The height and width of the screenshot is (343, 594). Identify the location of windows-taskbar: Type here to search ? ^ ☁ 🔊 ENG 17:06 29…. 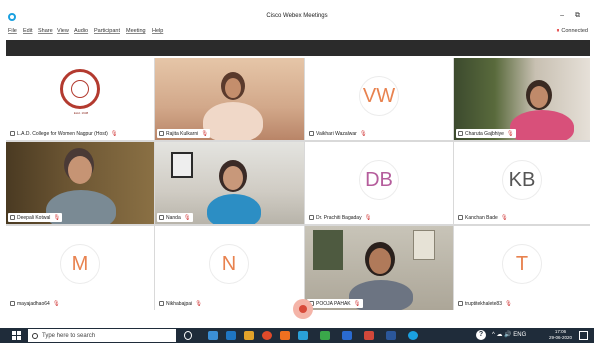
(297, 335).